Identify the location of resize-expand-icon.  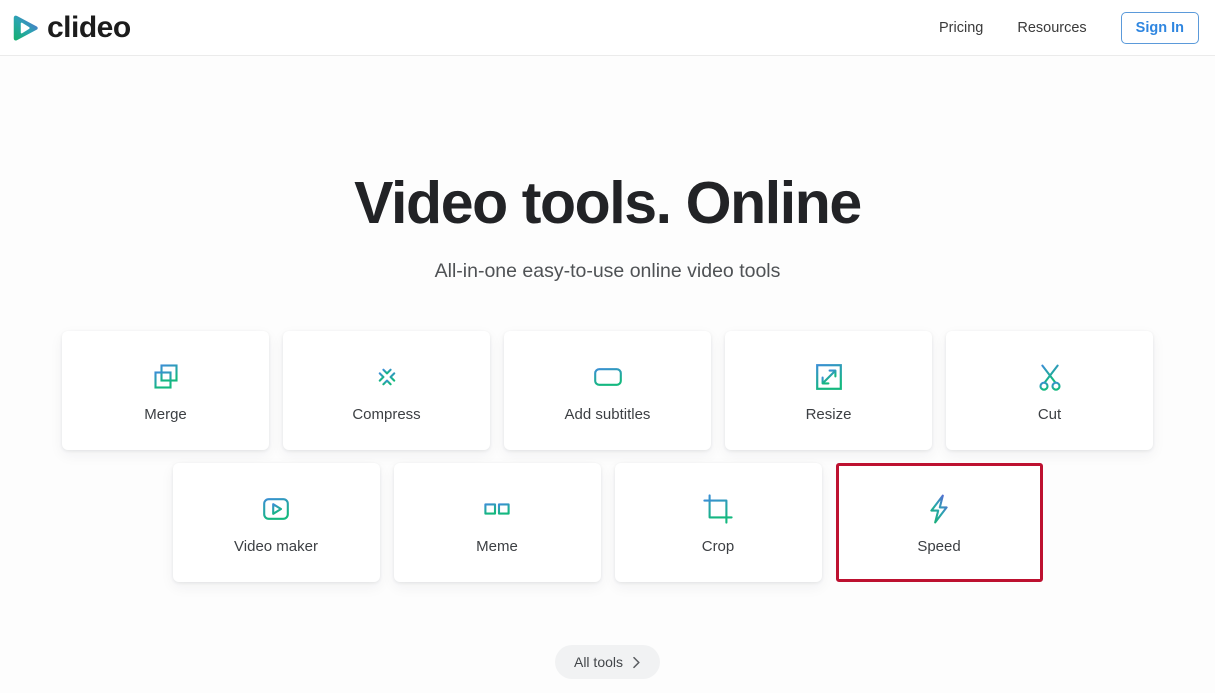
(828, 376).